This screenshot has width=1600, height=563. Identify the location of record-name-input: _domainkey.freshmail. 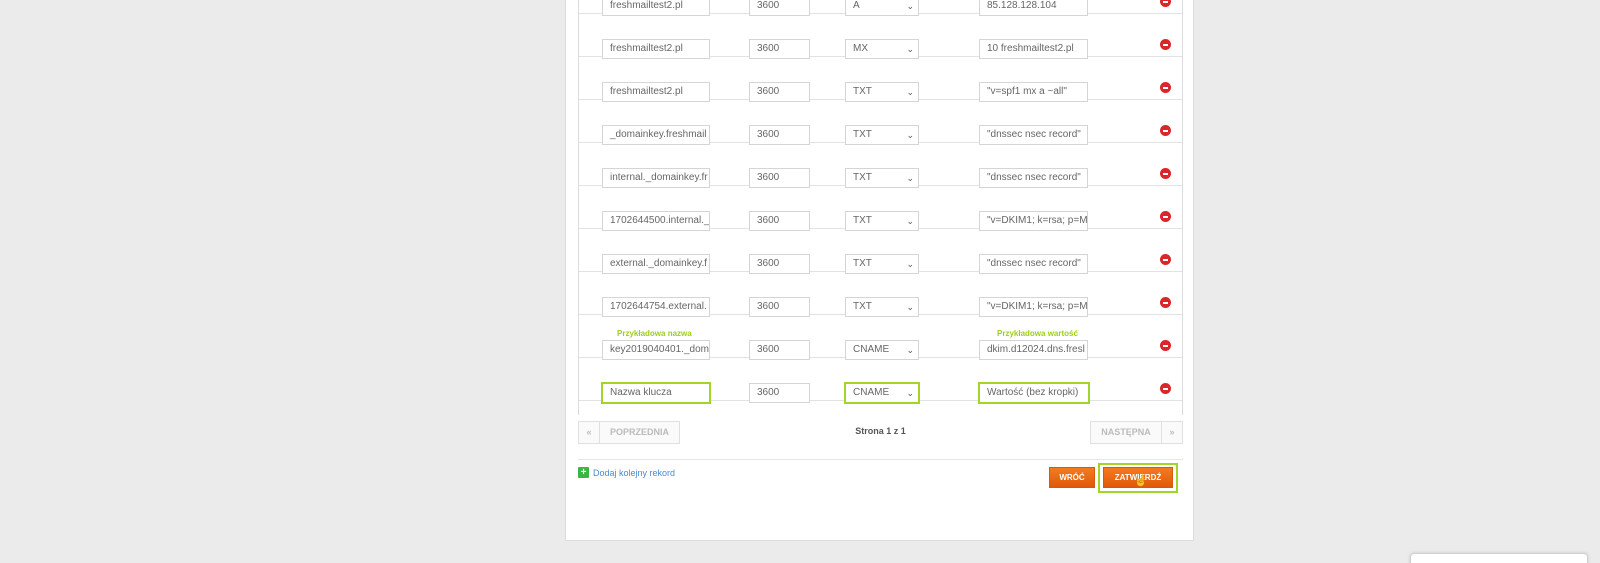
(656, 135).